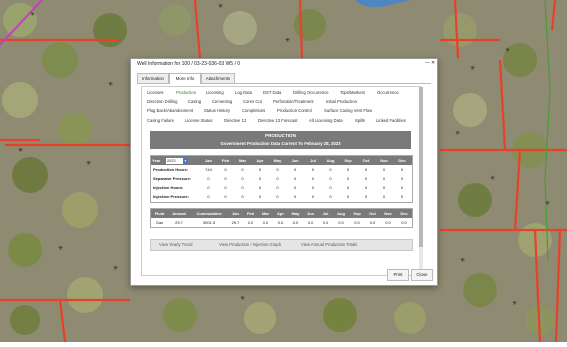  What do you see at coordinates (215, 92) in the screenshot?
I see `section-link-licensing: Licensing` at bounding box center [215, 92].